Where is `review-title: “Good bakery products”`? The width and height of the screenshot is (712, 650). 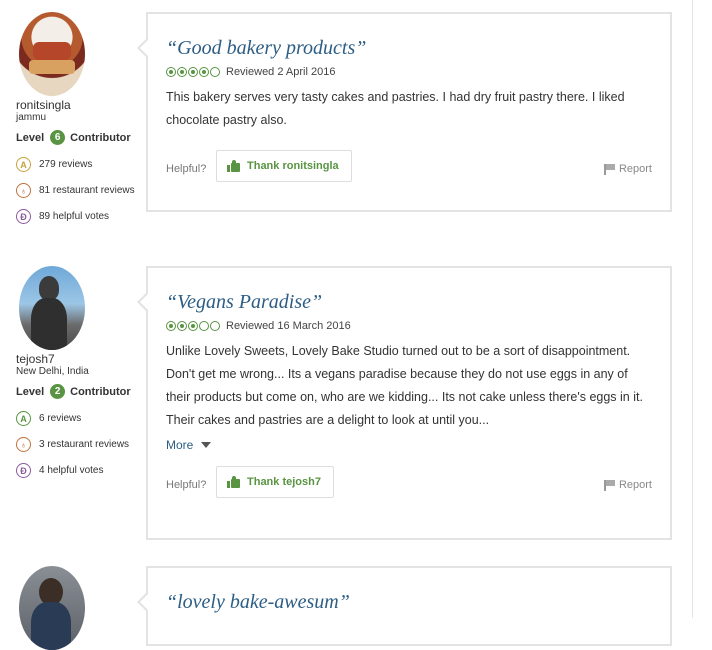
review-title: “Good bakery products” is located at coordinates (418, 48).